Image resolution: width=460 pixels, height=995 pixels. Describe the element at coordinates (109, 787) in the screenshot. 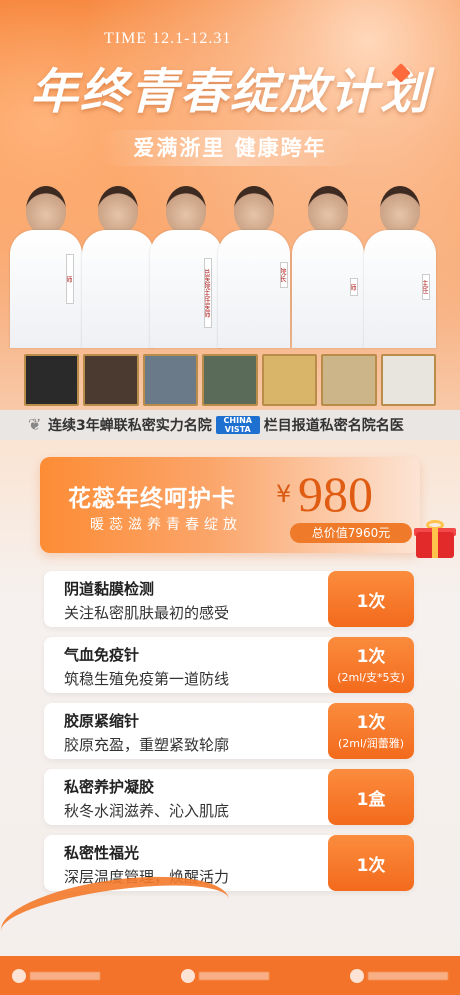

I see `service-name: 私密养护凝胶` at that location.